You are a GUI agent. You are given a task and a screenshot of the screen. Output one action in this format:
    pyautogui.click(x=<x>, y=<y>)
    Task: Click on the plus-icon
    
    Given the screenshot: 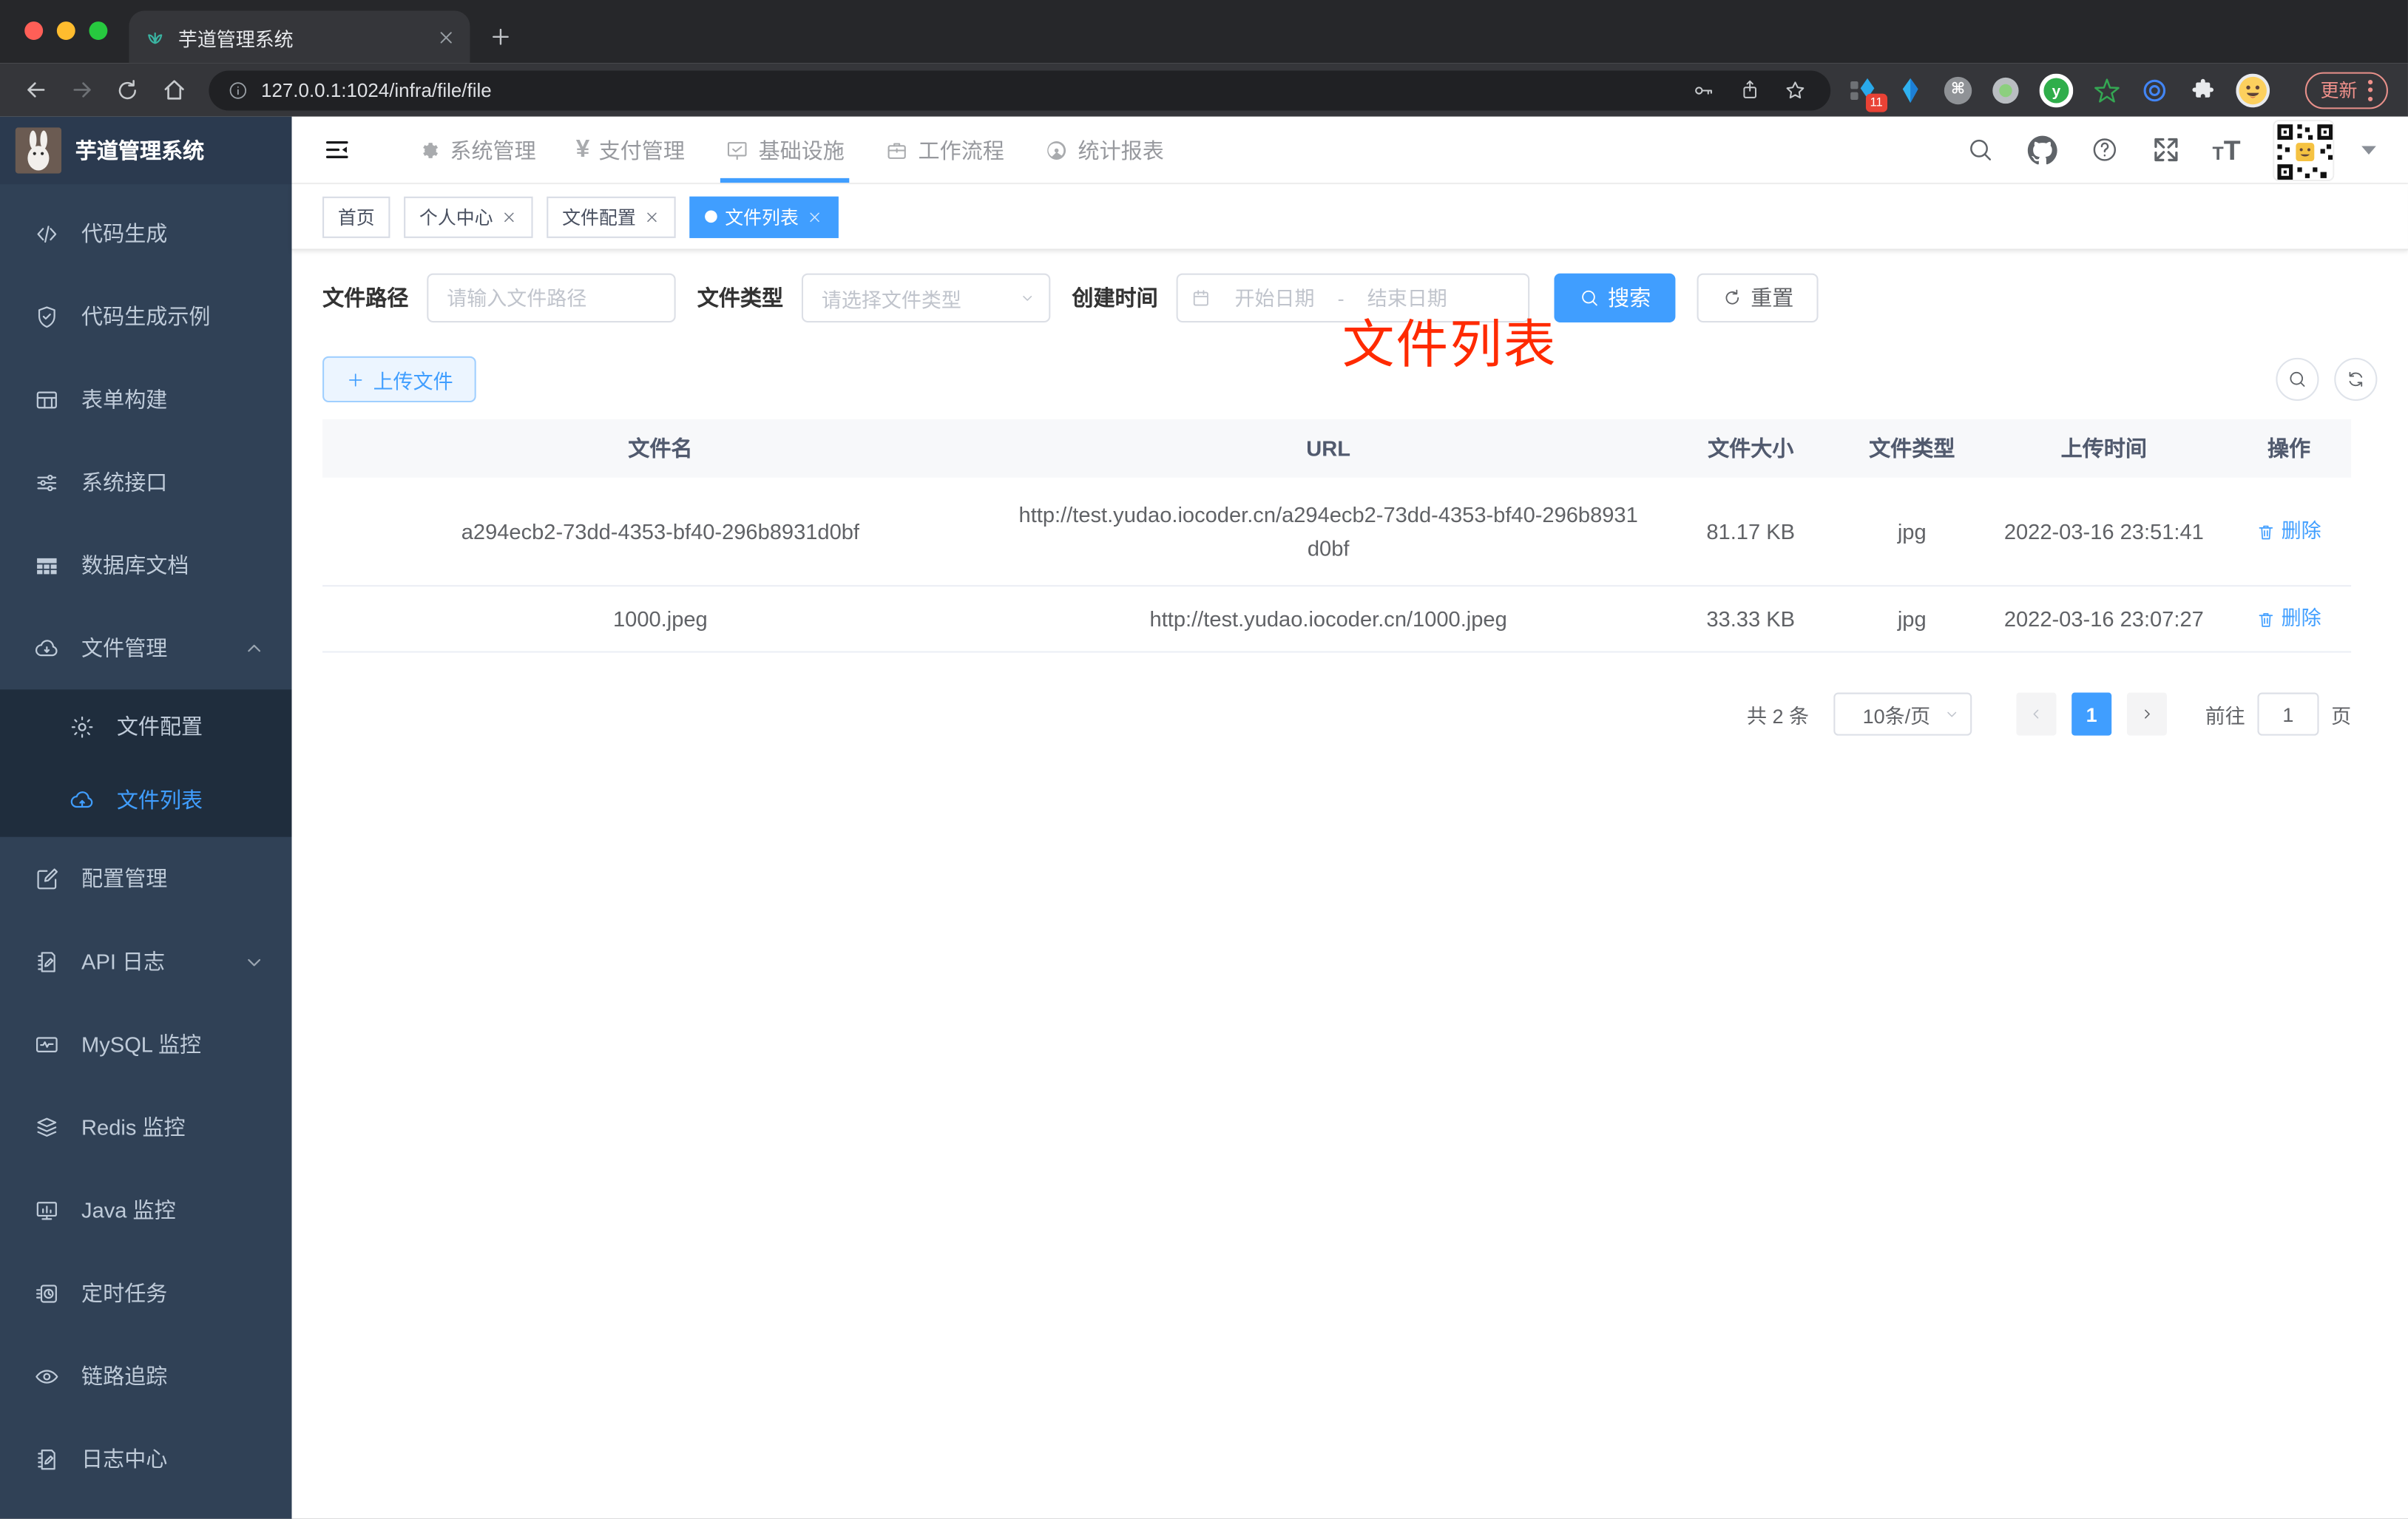 What is the action you would take?
    pyautogui.click(x=501, y=36)
    